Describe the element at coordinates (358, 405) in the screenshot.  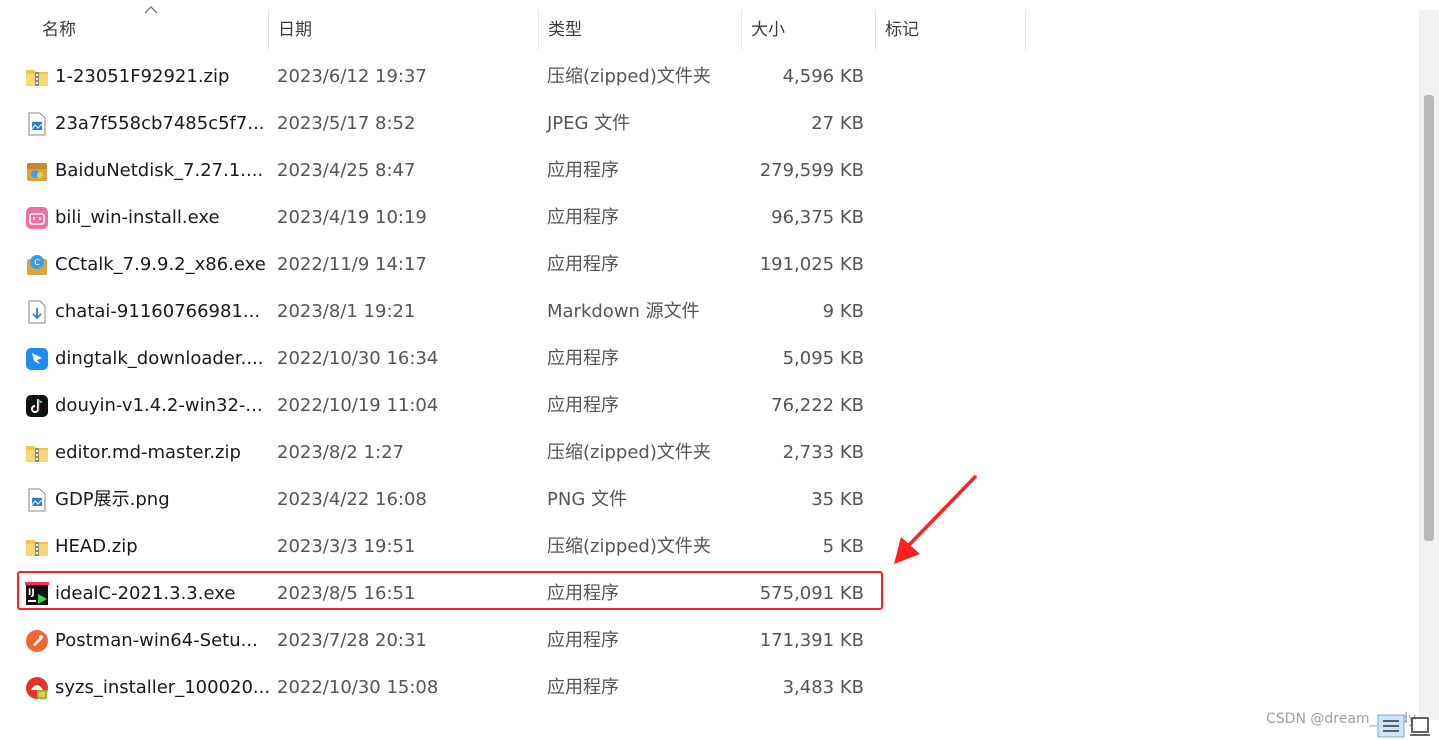
I see `file-date: 2022/10/19 11:04` at that location.